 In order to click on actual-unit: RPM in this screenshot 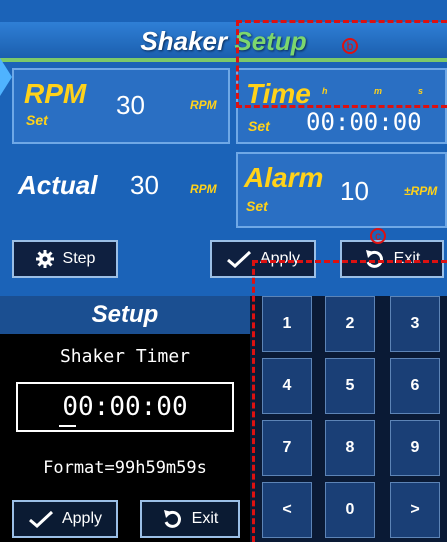, I will do `click(203, 189)`.